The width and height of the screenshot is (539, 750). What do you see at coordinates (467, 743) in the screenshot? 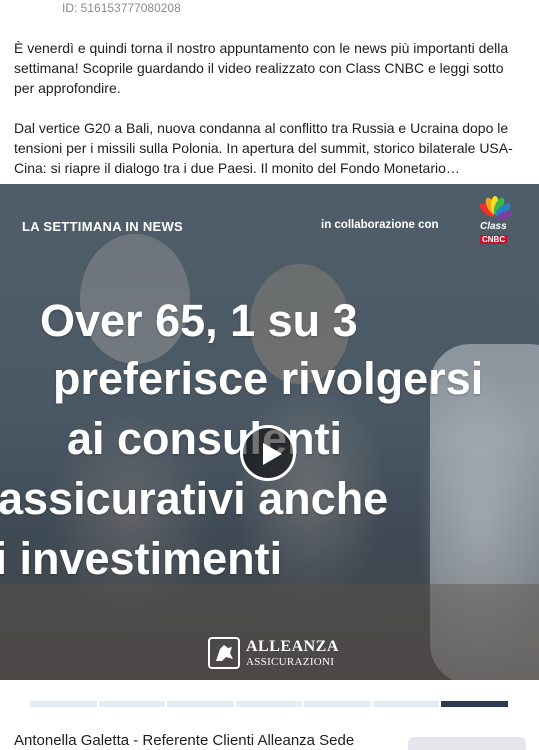
I see `action-button` at bounding box center [467, 743].